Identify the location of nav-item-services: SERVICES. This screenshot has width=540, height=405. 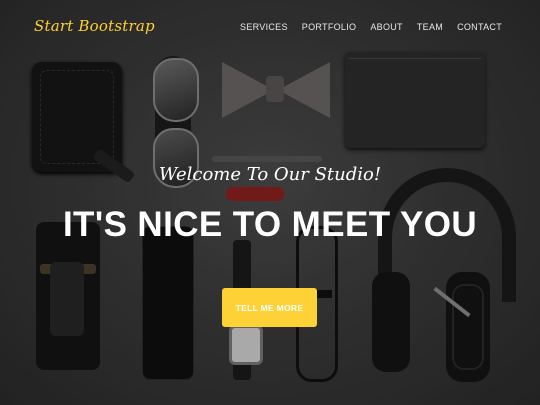
(264, 27).